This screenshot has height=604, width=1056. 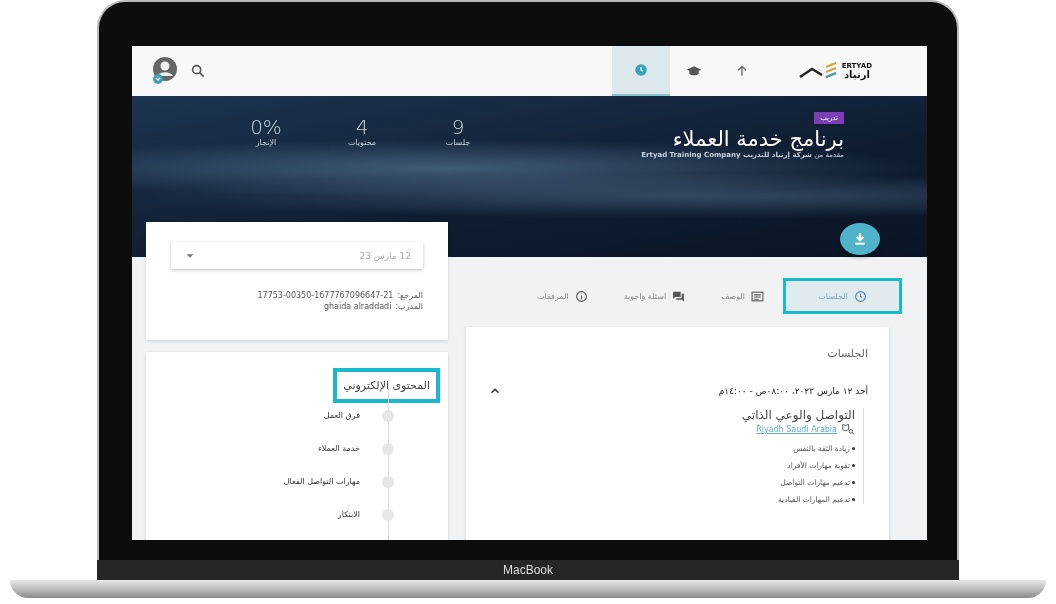 What do you see at coordinates (848, 429) in the screenshot?
I see `map-search-icon` at bounding box center [848, 429].